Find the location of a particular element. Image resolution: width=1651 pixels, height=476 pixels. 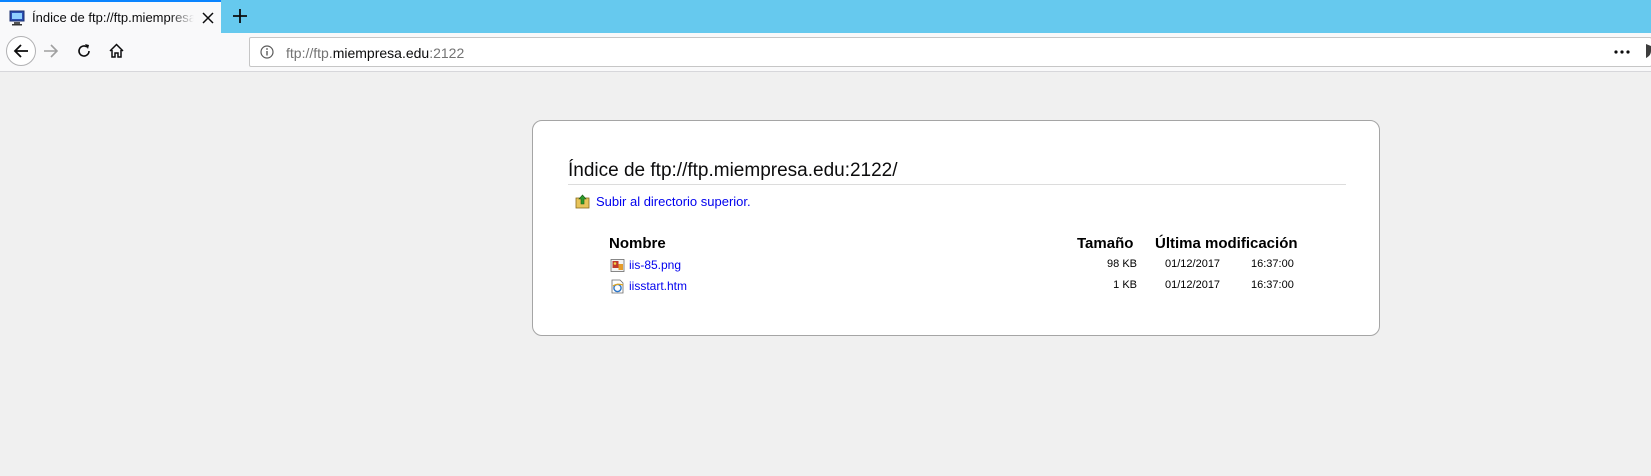

nav-bar: ftp://ftp.miempresa.edu:2122 is located at coordinates (825, 52).